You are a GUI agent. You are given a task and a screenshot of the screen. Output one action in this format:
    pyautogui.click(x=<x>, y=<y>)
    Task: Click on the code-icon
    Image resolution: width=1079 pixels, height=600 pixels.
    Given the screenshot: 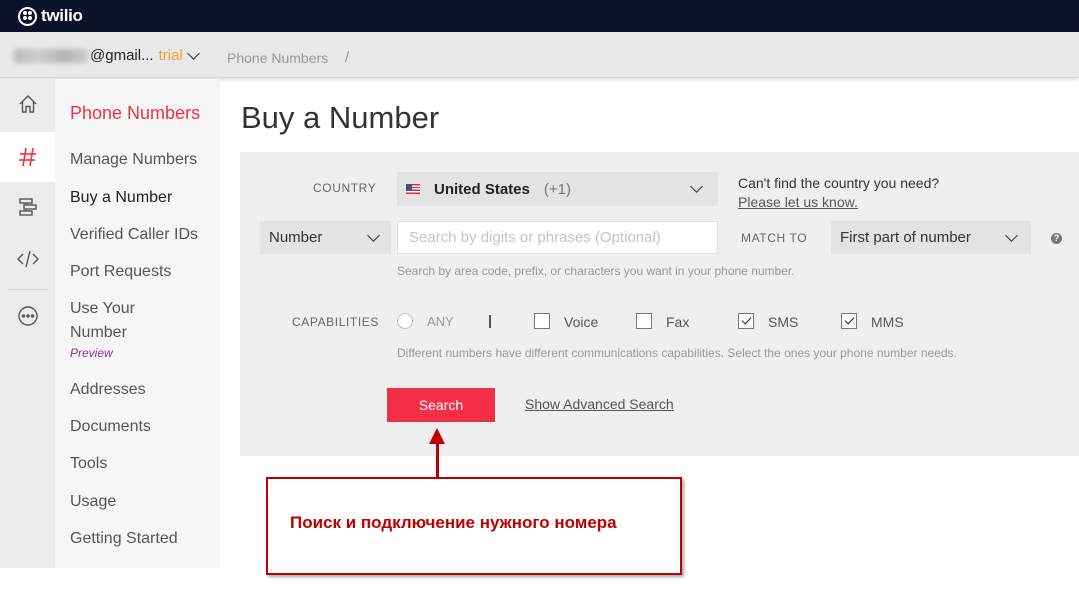 What is the action you would take?
    pyautogui.click(x=27, y=259)
    